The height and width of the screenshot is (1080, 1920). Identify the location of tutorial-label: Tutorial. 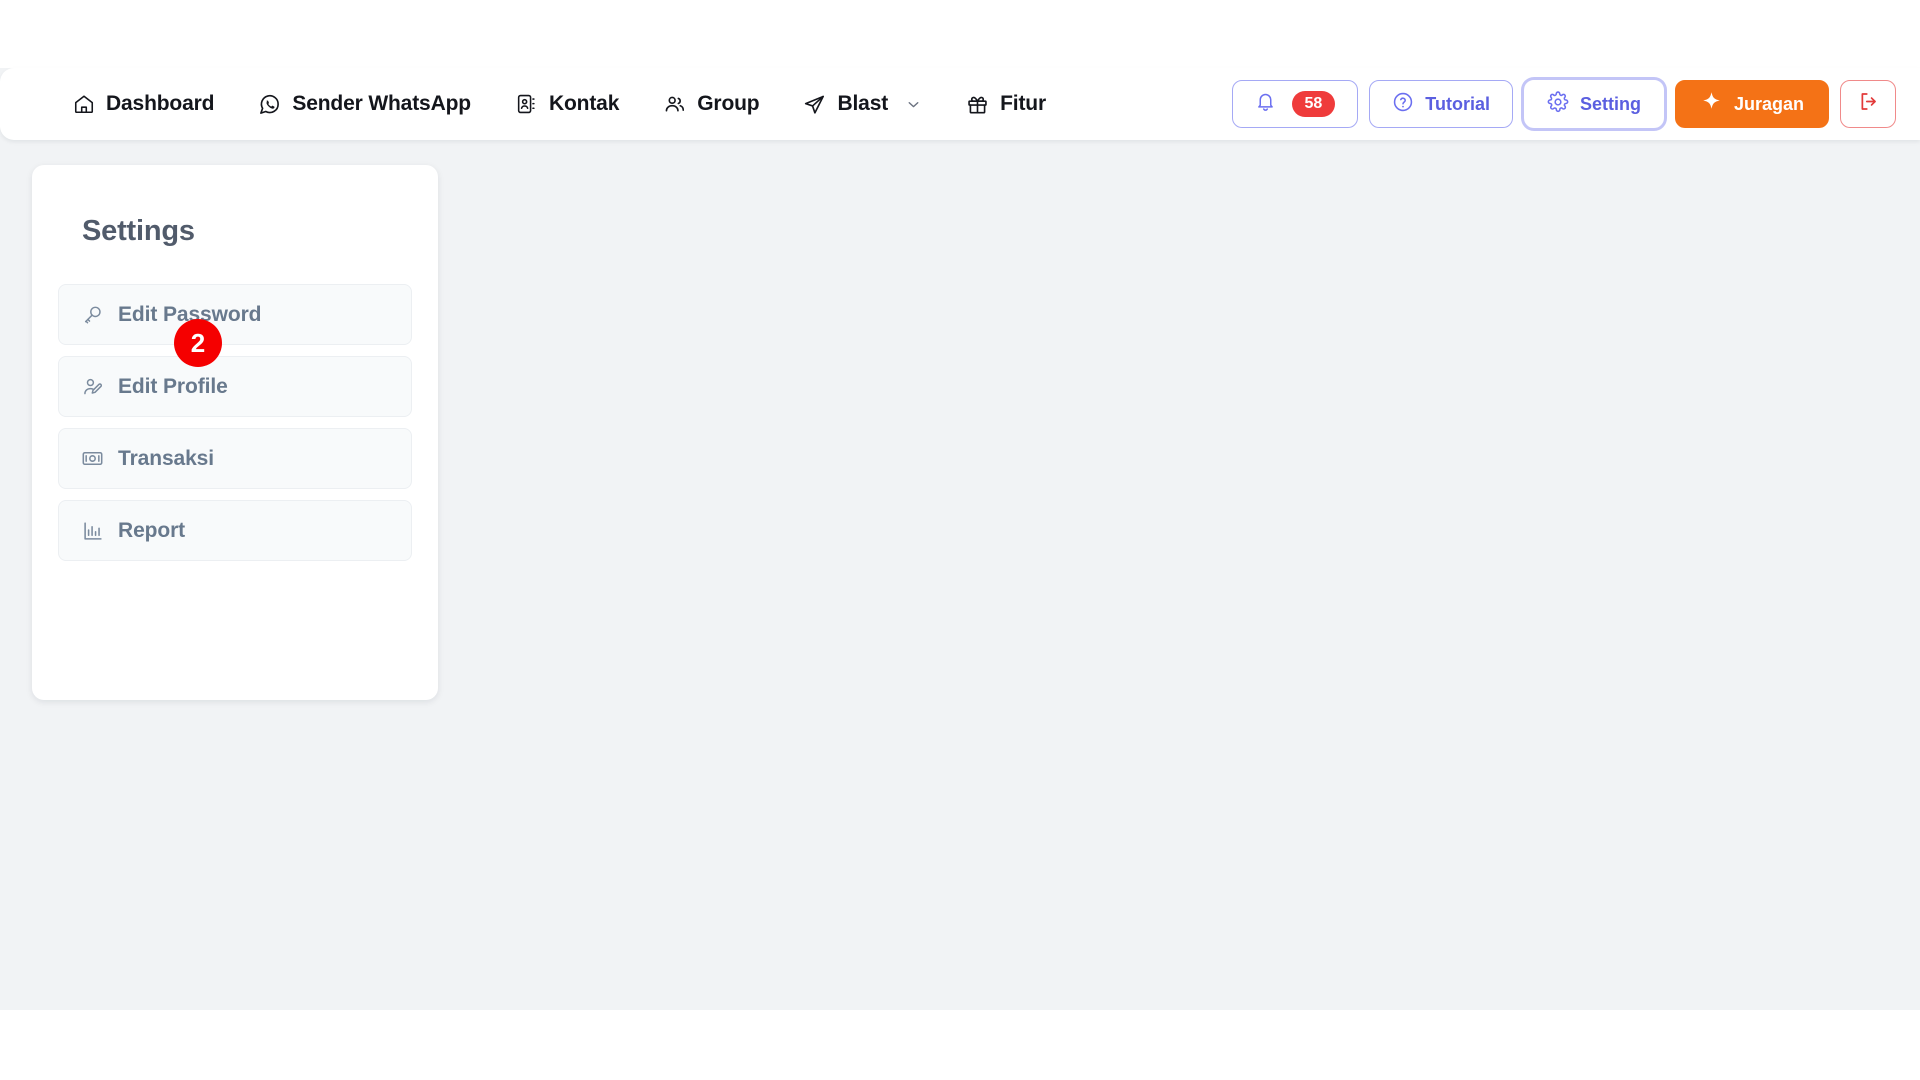
(1457, 103).